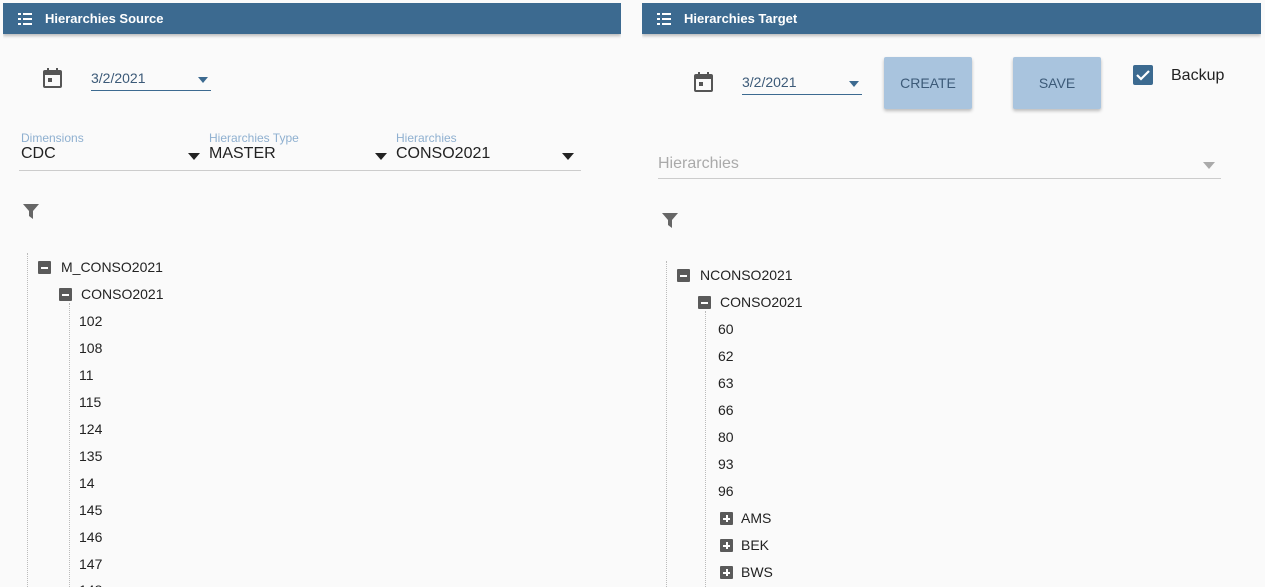  Describe the element at coordinates (301, 149) in the screenshot. I see `hierarchies-type-select: Hierarchies Type MASTER` at that location.